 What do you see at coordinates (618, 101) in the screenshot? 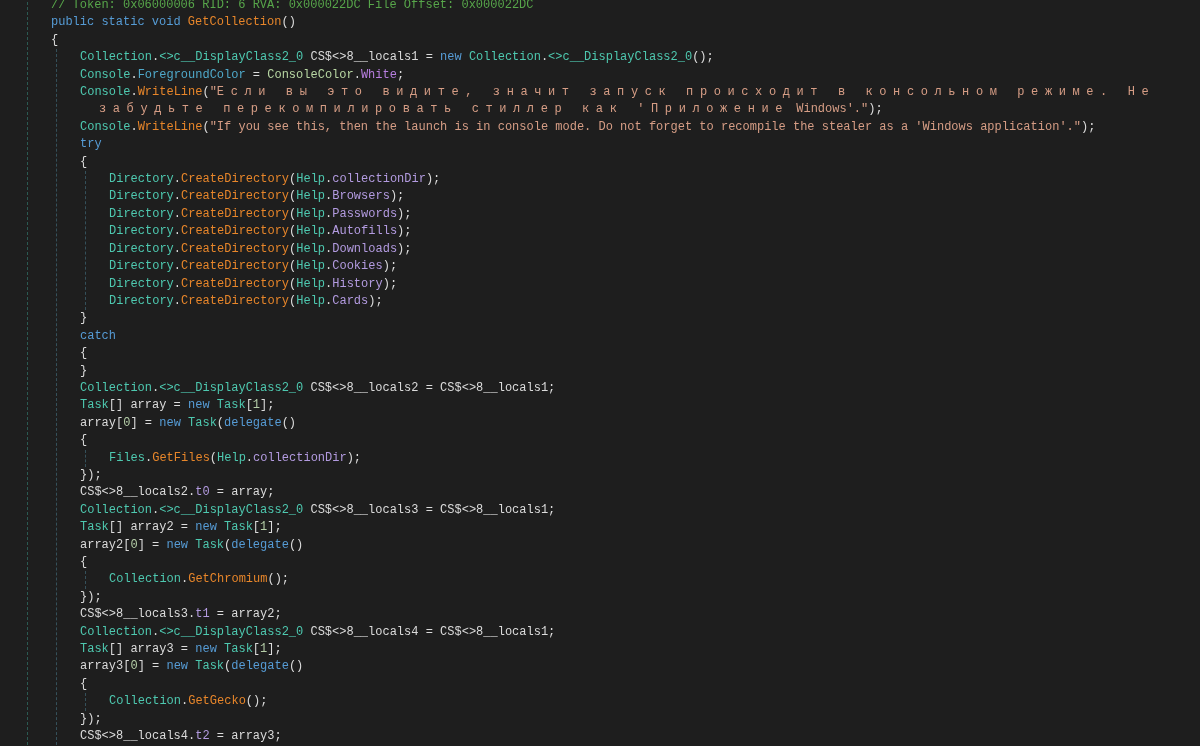
I see `code-line: Console.WriteLine("Если вы это видите, значит запуск происходит в консольном режиме. Не забудьте перекомпилировать стиллер как 'Приложение Windows'.");` at bounding box center [618, 101].